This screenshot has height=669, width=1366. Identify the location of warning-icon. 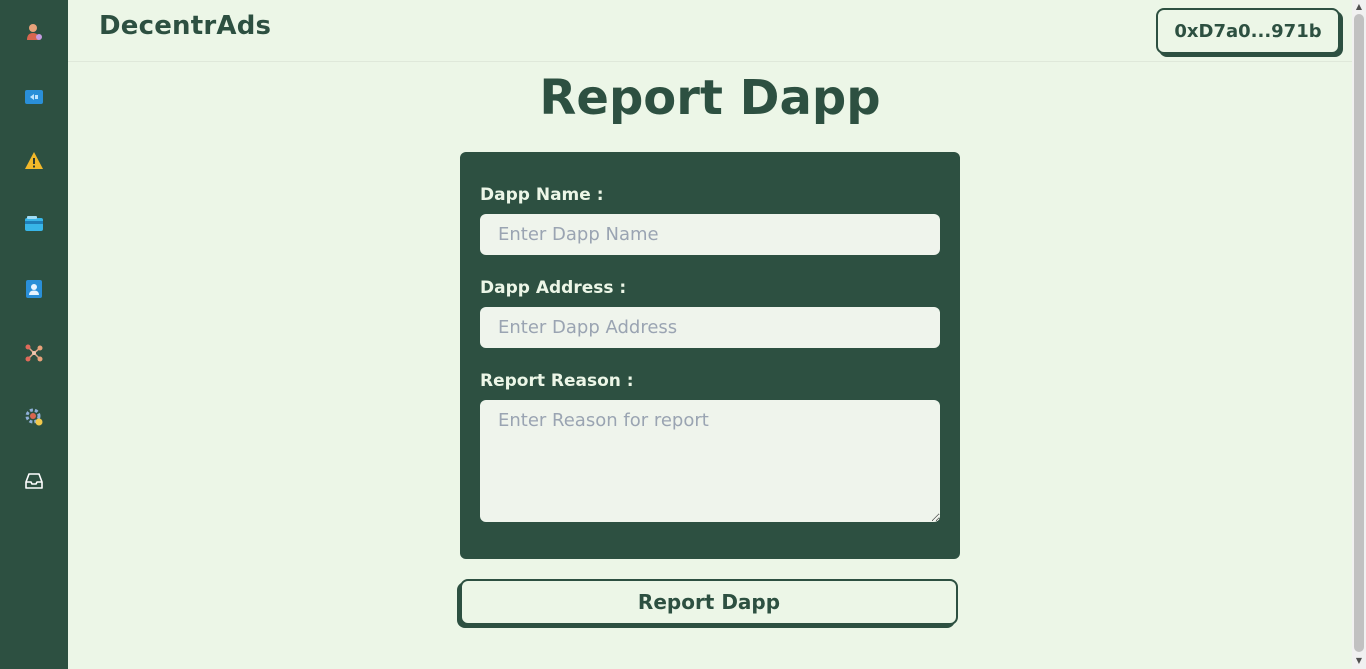
(34, 160).